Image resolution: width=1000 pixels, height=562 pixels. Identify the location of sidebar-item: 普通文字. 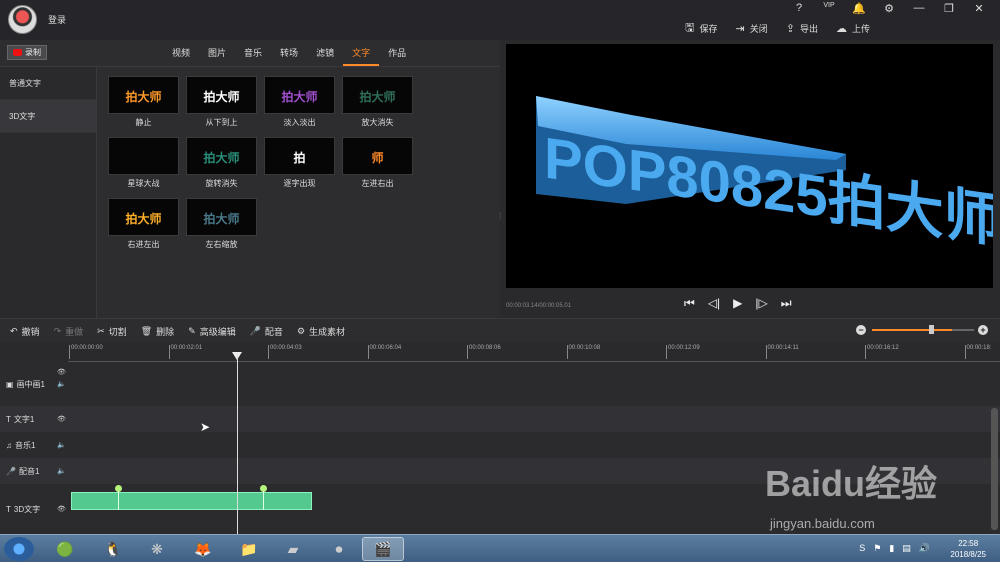
(48, 83).